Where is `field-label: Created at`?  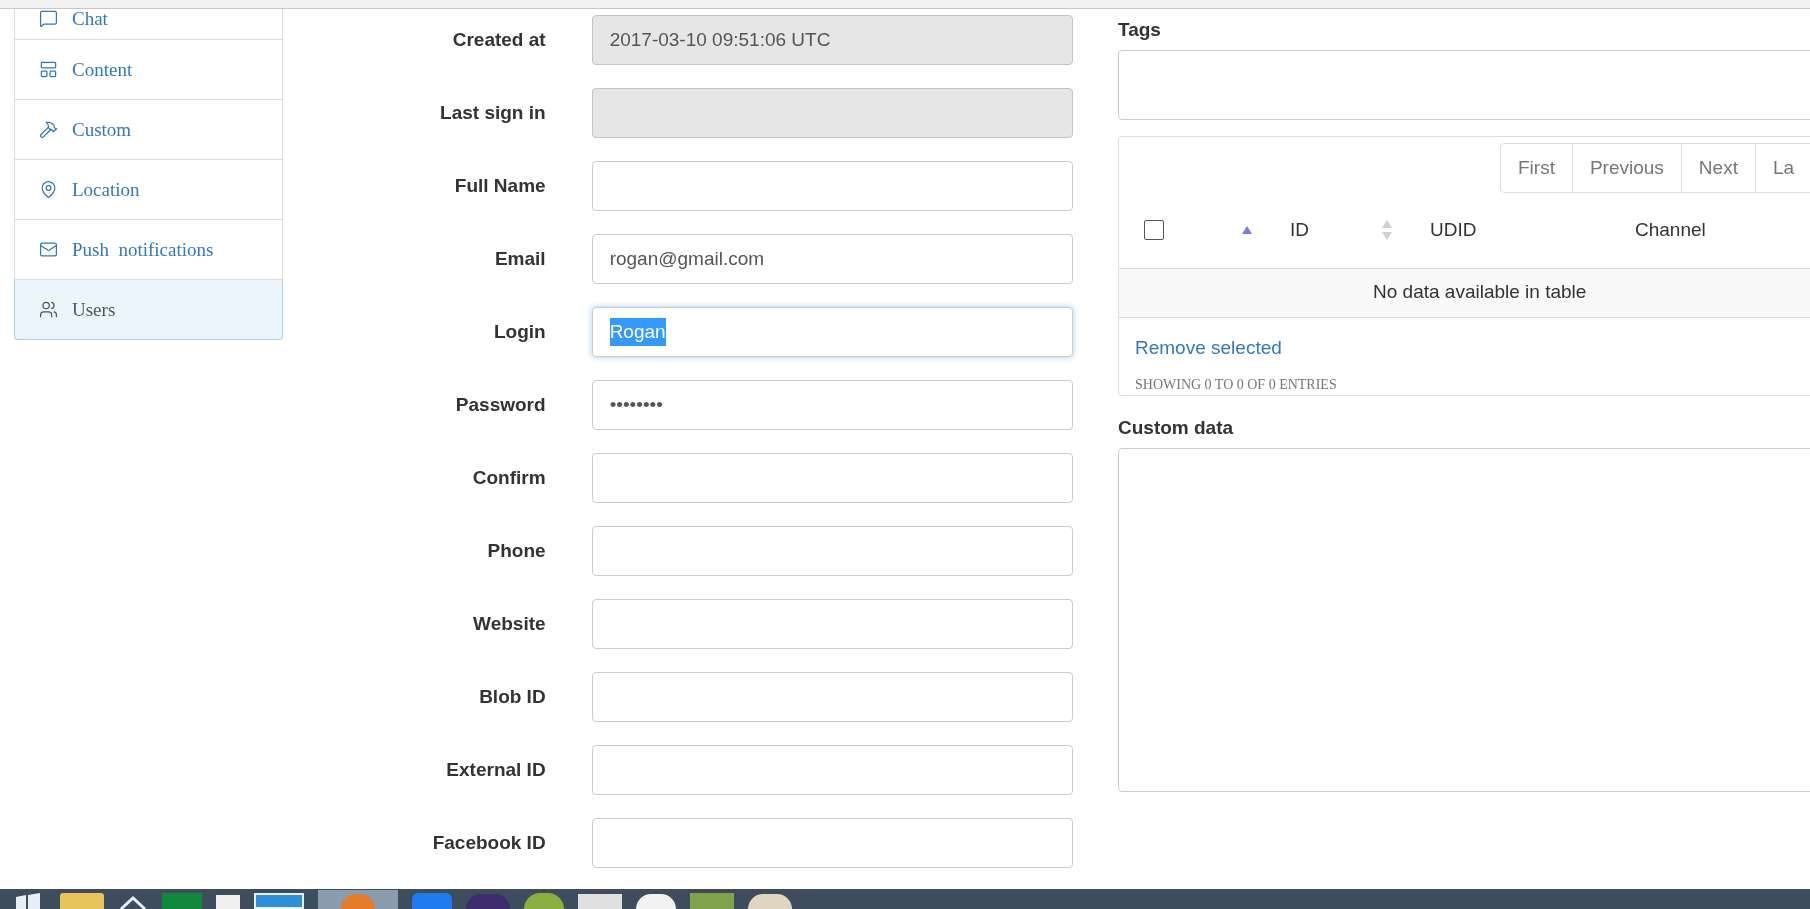
field-label: Created at is located at coordinates (498, 39).